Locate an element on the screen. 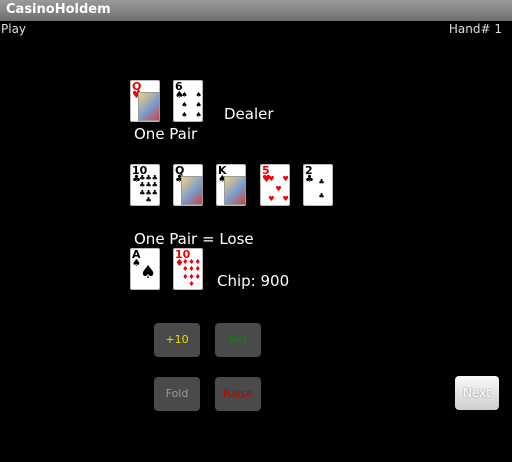 The image size is (512, 462). app-title: CasinoHoldem is located at coordinates (58, 9).